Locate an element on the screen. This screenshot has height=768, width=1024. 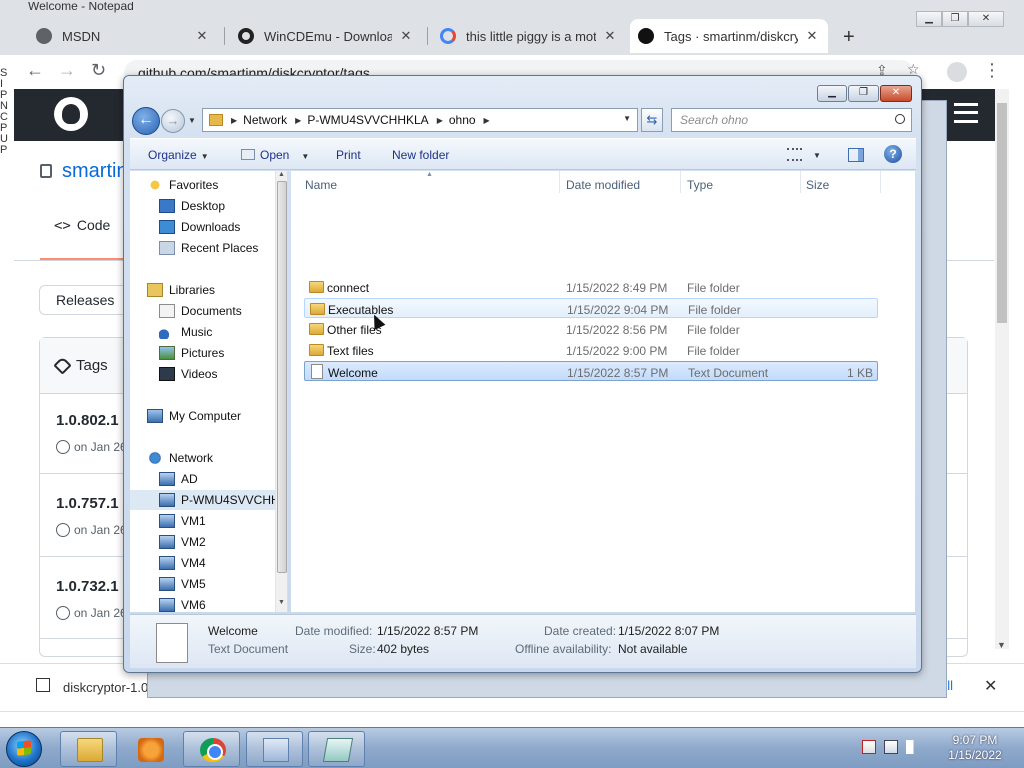
nav-my-computer: My Computer is located at coordinates (194, 416).